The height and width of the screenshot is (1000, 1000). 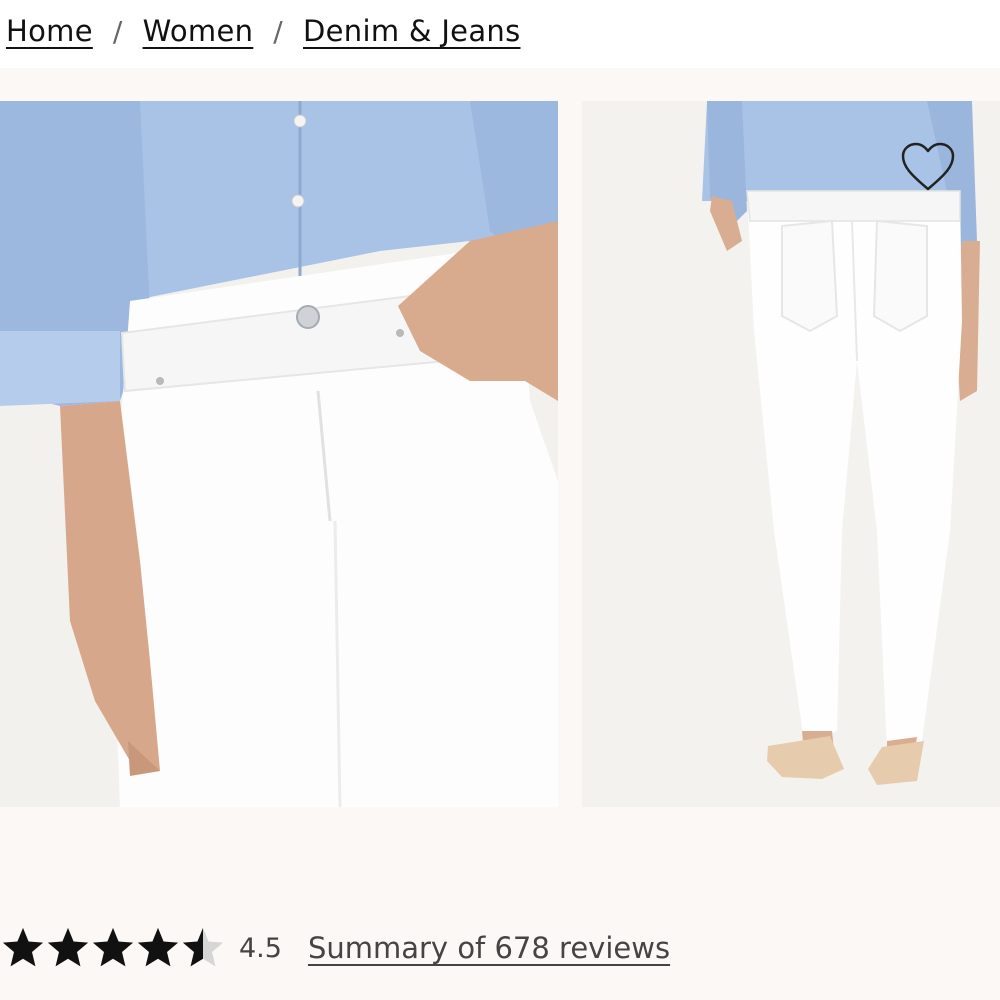 I want to click on rating-value: 4.5, so click(x=260, y=948).